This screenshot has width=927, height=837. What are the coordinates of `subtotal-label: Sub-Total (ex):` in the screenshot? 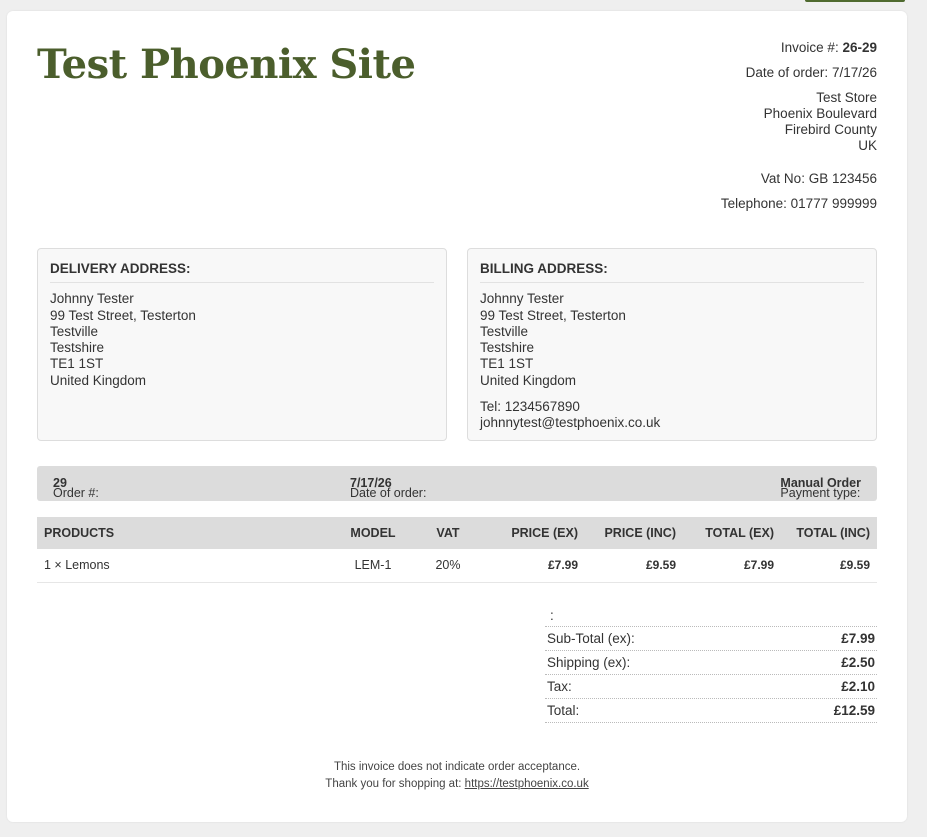 It's located at (591, 638).